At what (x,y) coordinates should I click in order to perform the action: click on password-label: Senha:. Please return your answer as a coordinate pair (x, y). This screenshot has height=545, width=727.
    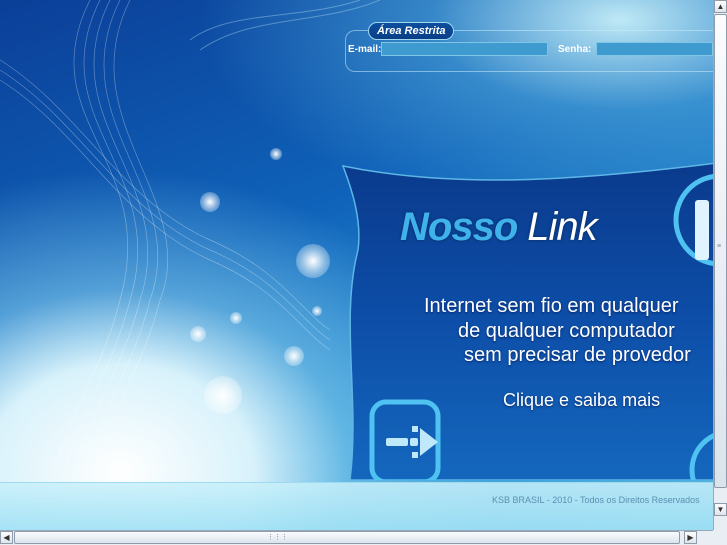
    Looking at the image, I should click on (575, 49).